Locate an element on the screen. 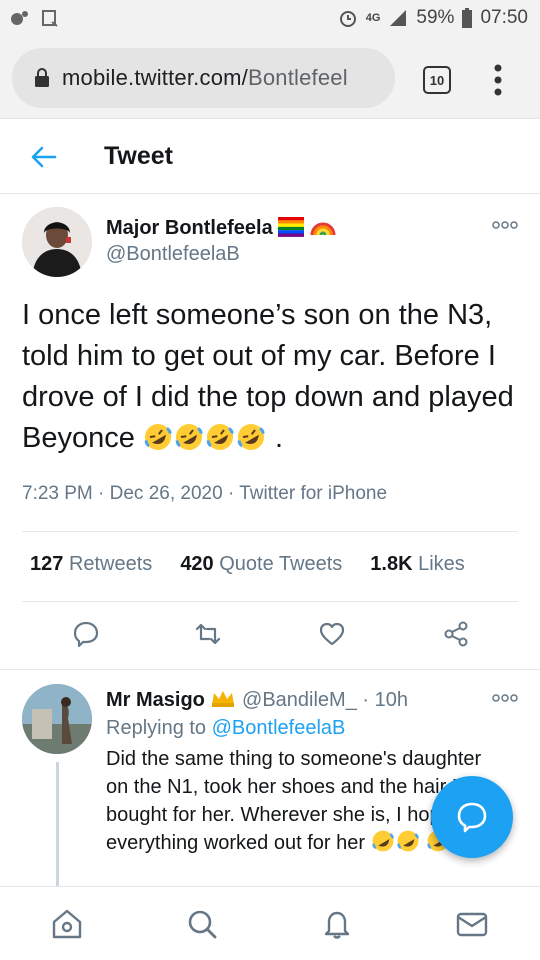  network-type: 4G is located at coordinates (373, 18).